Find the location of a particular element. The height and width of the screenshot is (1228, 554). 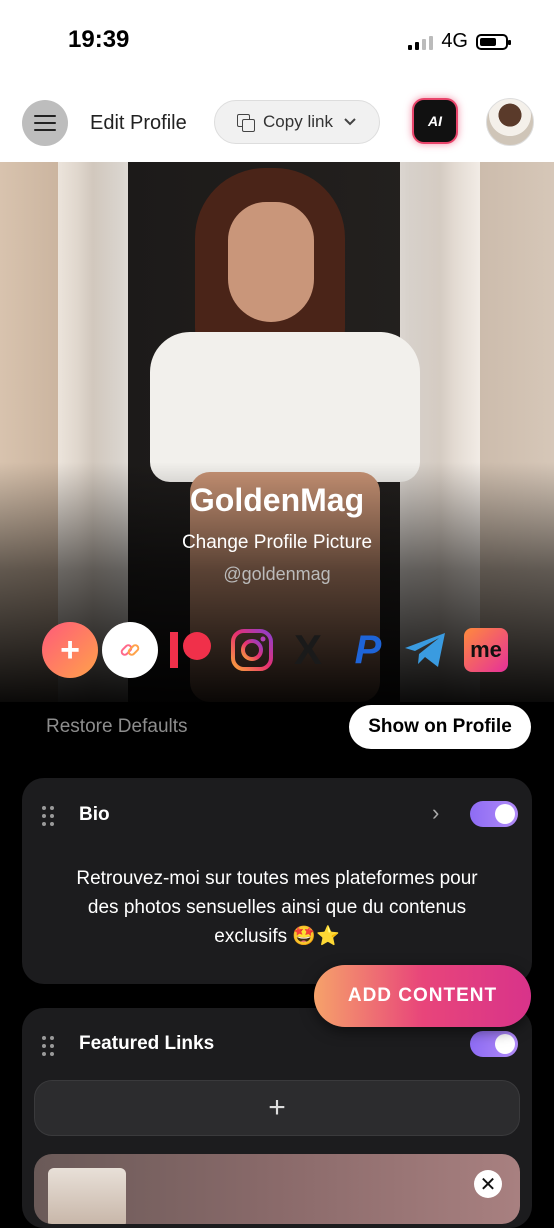

copy-link-label: Copy link is located at coordinates (298, 121).